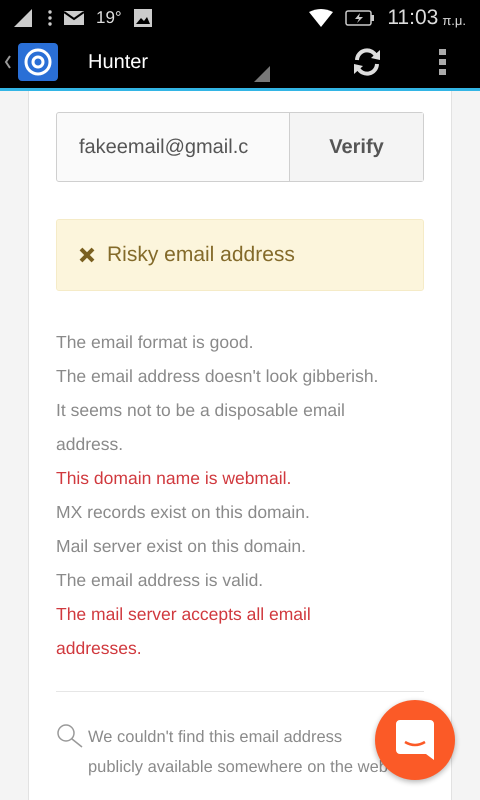 This screenshot has height=800, width=480. I want to click on app-title: Hunter, so click(118, 62).